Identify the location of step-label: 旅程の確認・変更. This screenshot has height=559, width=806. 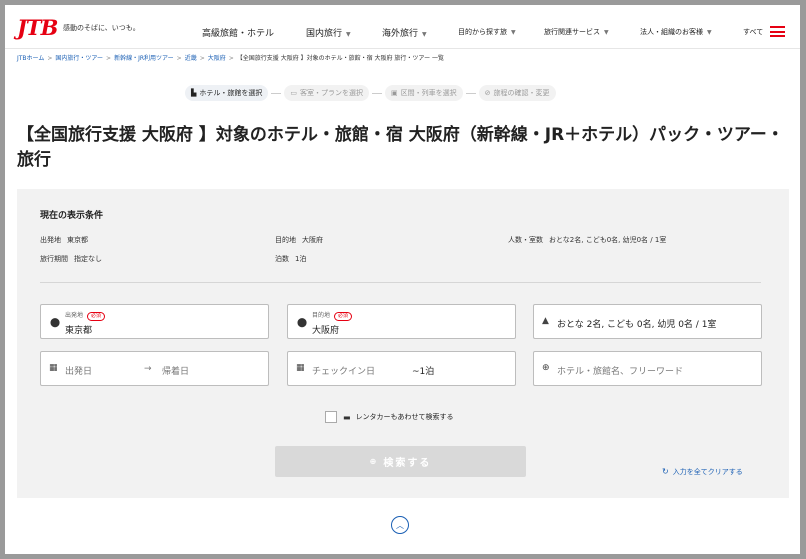
(521, 93).